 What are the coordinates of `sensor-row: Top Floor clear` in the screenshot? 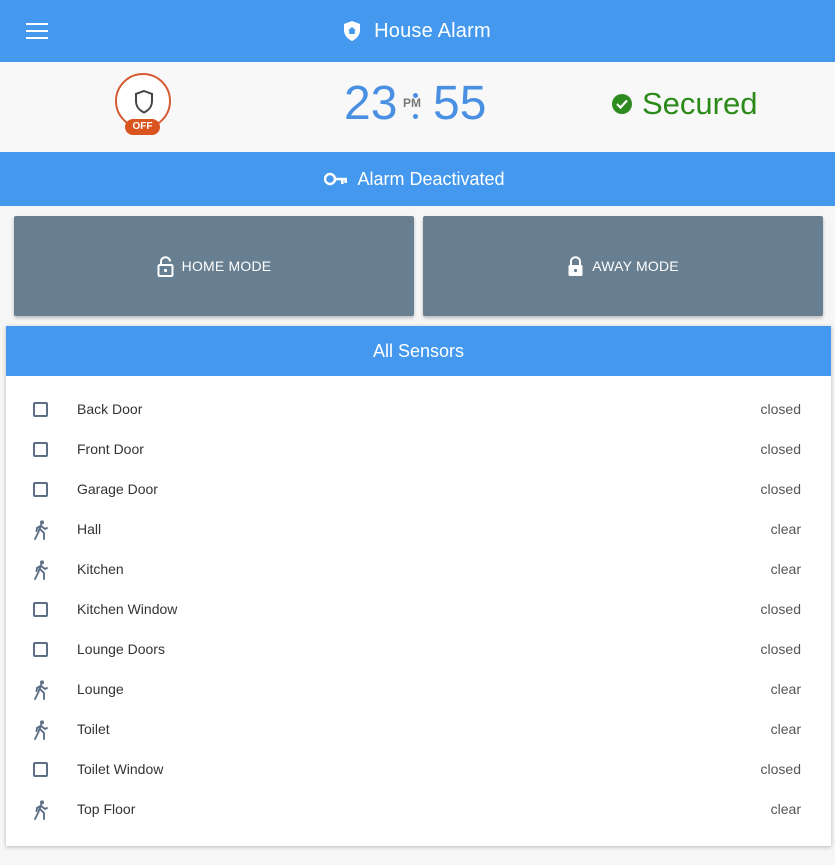 It's located at (418, 810).